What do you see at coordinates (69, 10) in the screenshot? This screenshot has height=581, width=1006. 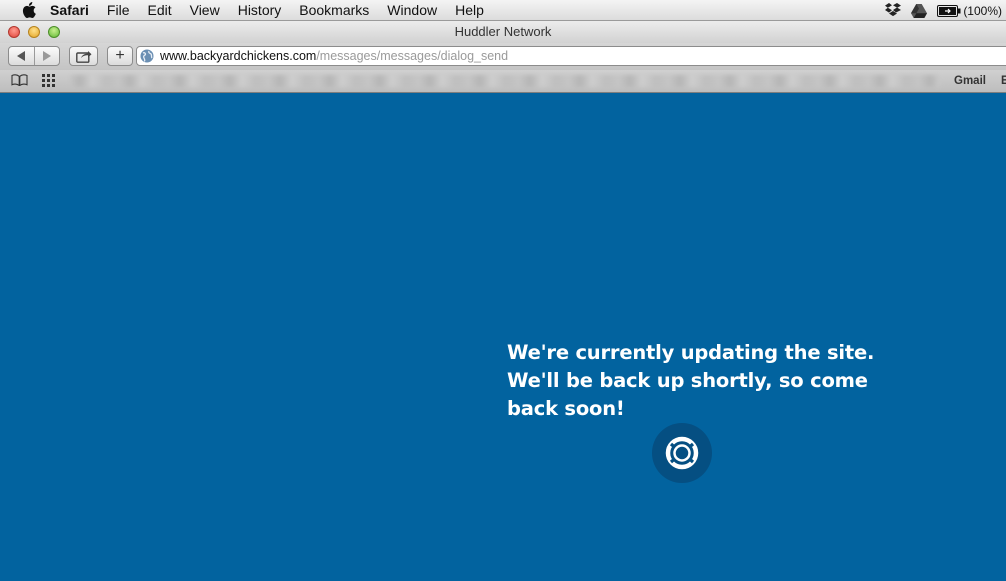 I see `menu-safari: Safari` at bounding box center [69, 10].